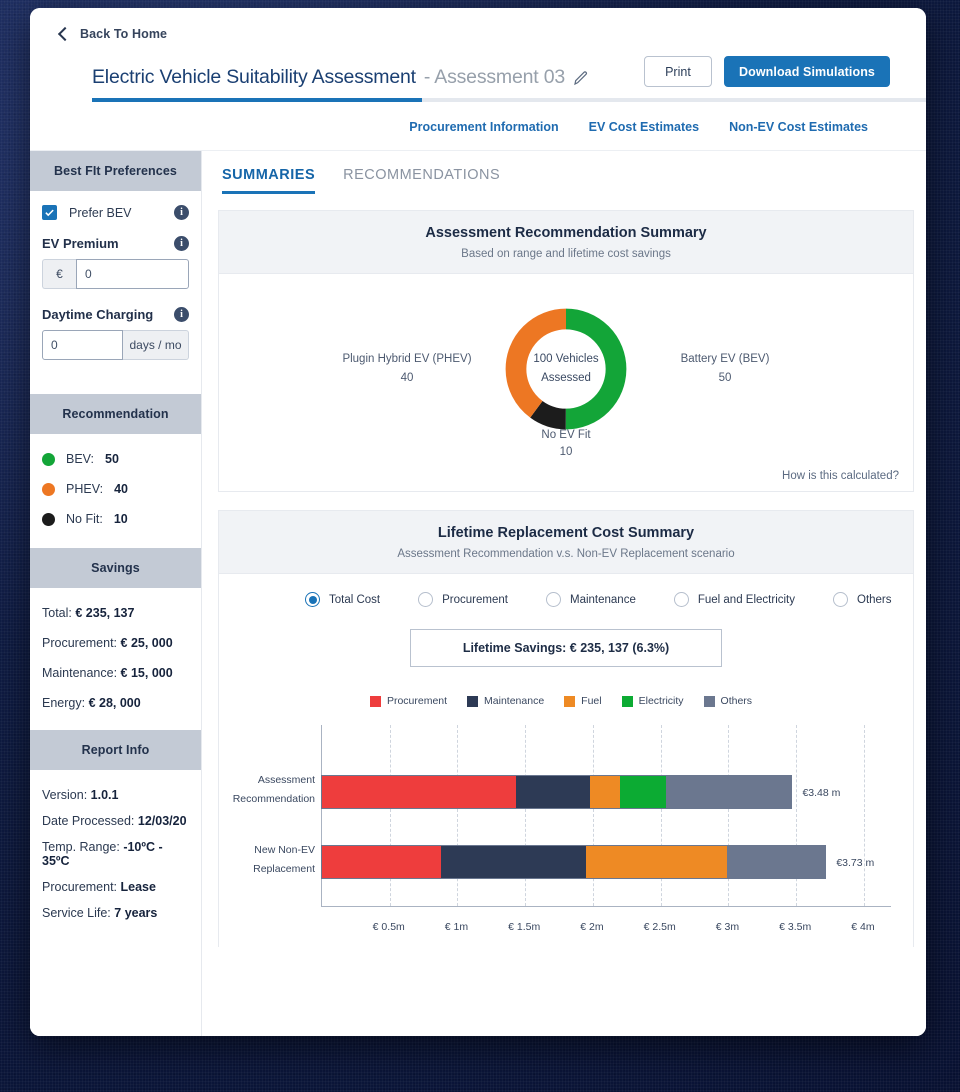 The image size is (960, 1092). Describe the element at coordinates (181, 212) in the screenshot. I see `prefer-bev-info-icon: i` at that location.